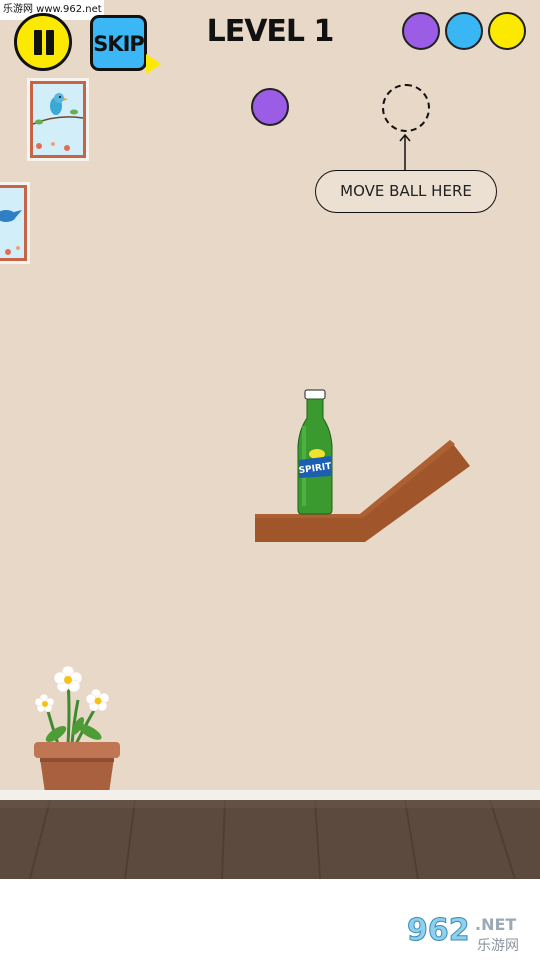  What do you see at coordinates (421, 31) in the screenshot?
I see `remaining-ball-purple` at bounding box center [421, 31].